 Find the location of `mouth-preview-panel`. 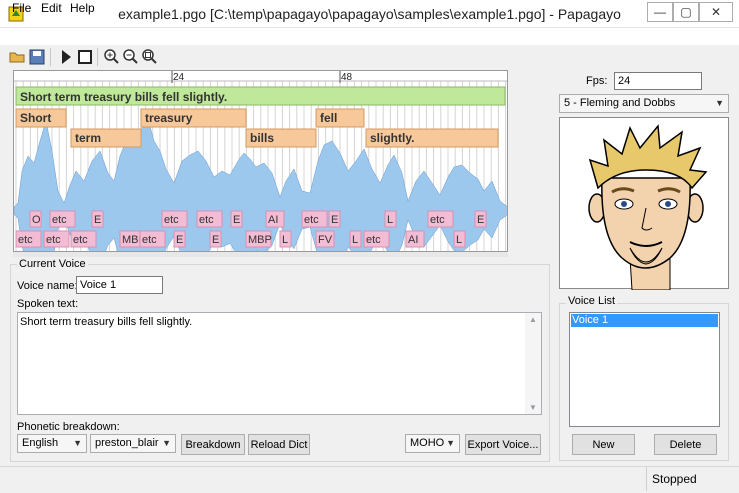

mouth-preview-panel is located at coordinates (644, 204).